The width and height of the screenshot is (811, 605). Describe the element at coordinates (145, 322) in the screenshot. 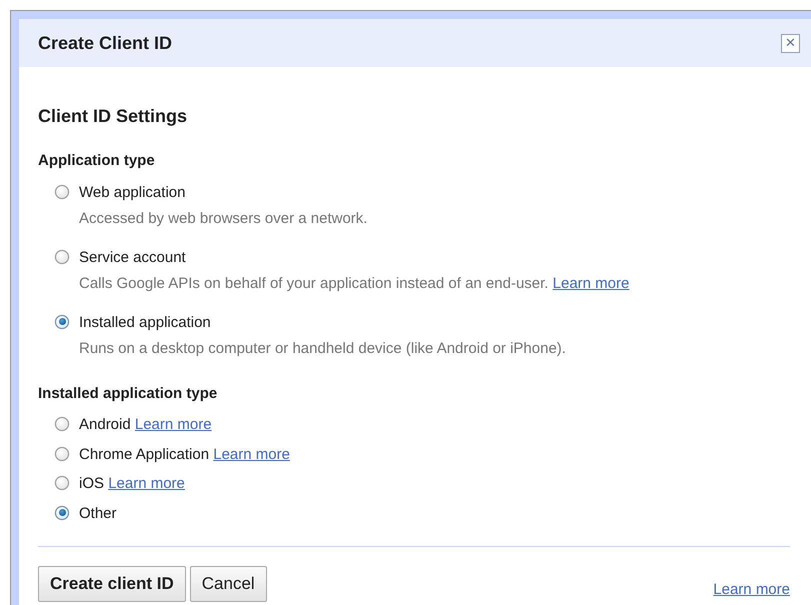

I see `option-label: Installed application` at that location.